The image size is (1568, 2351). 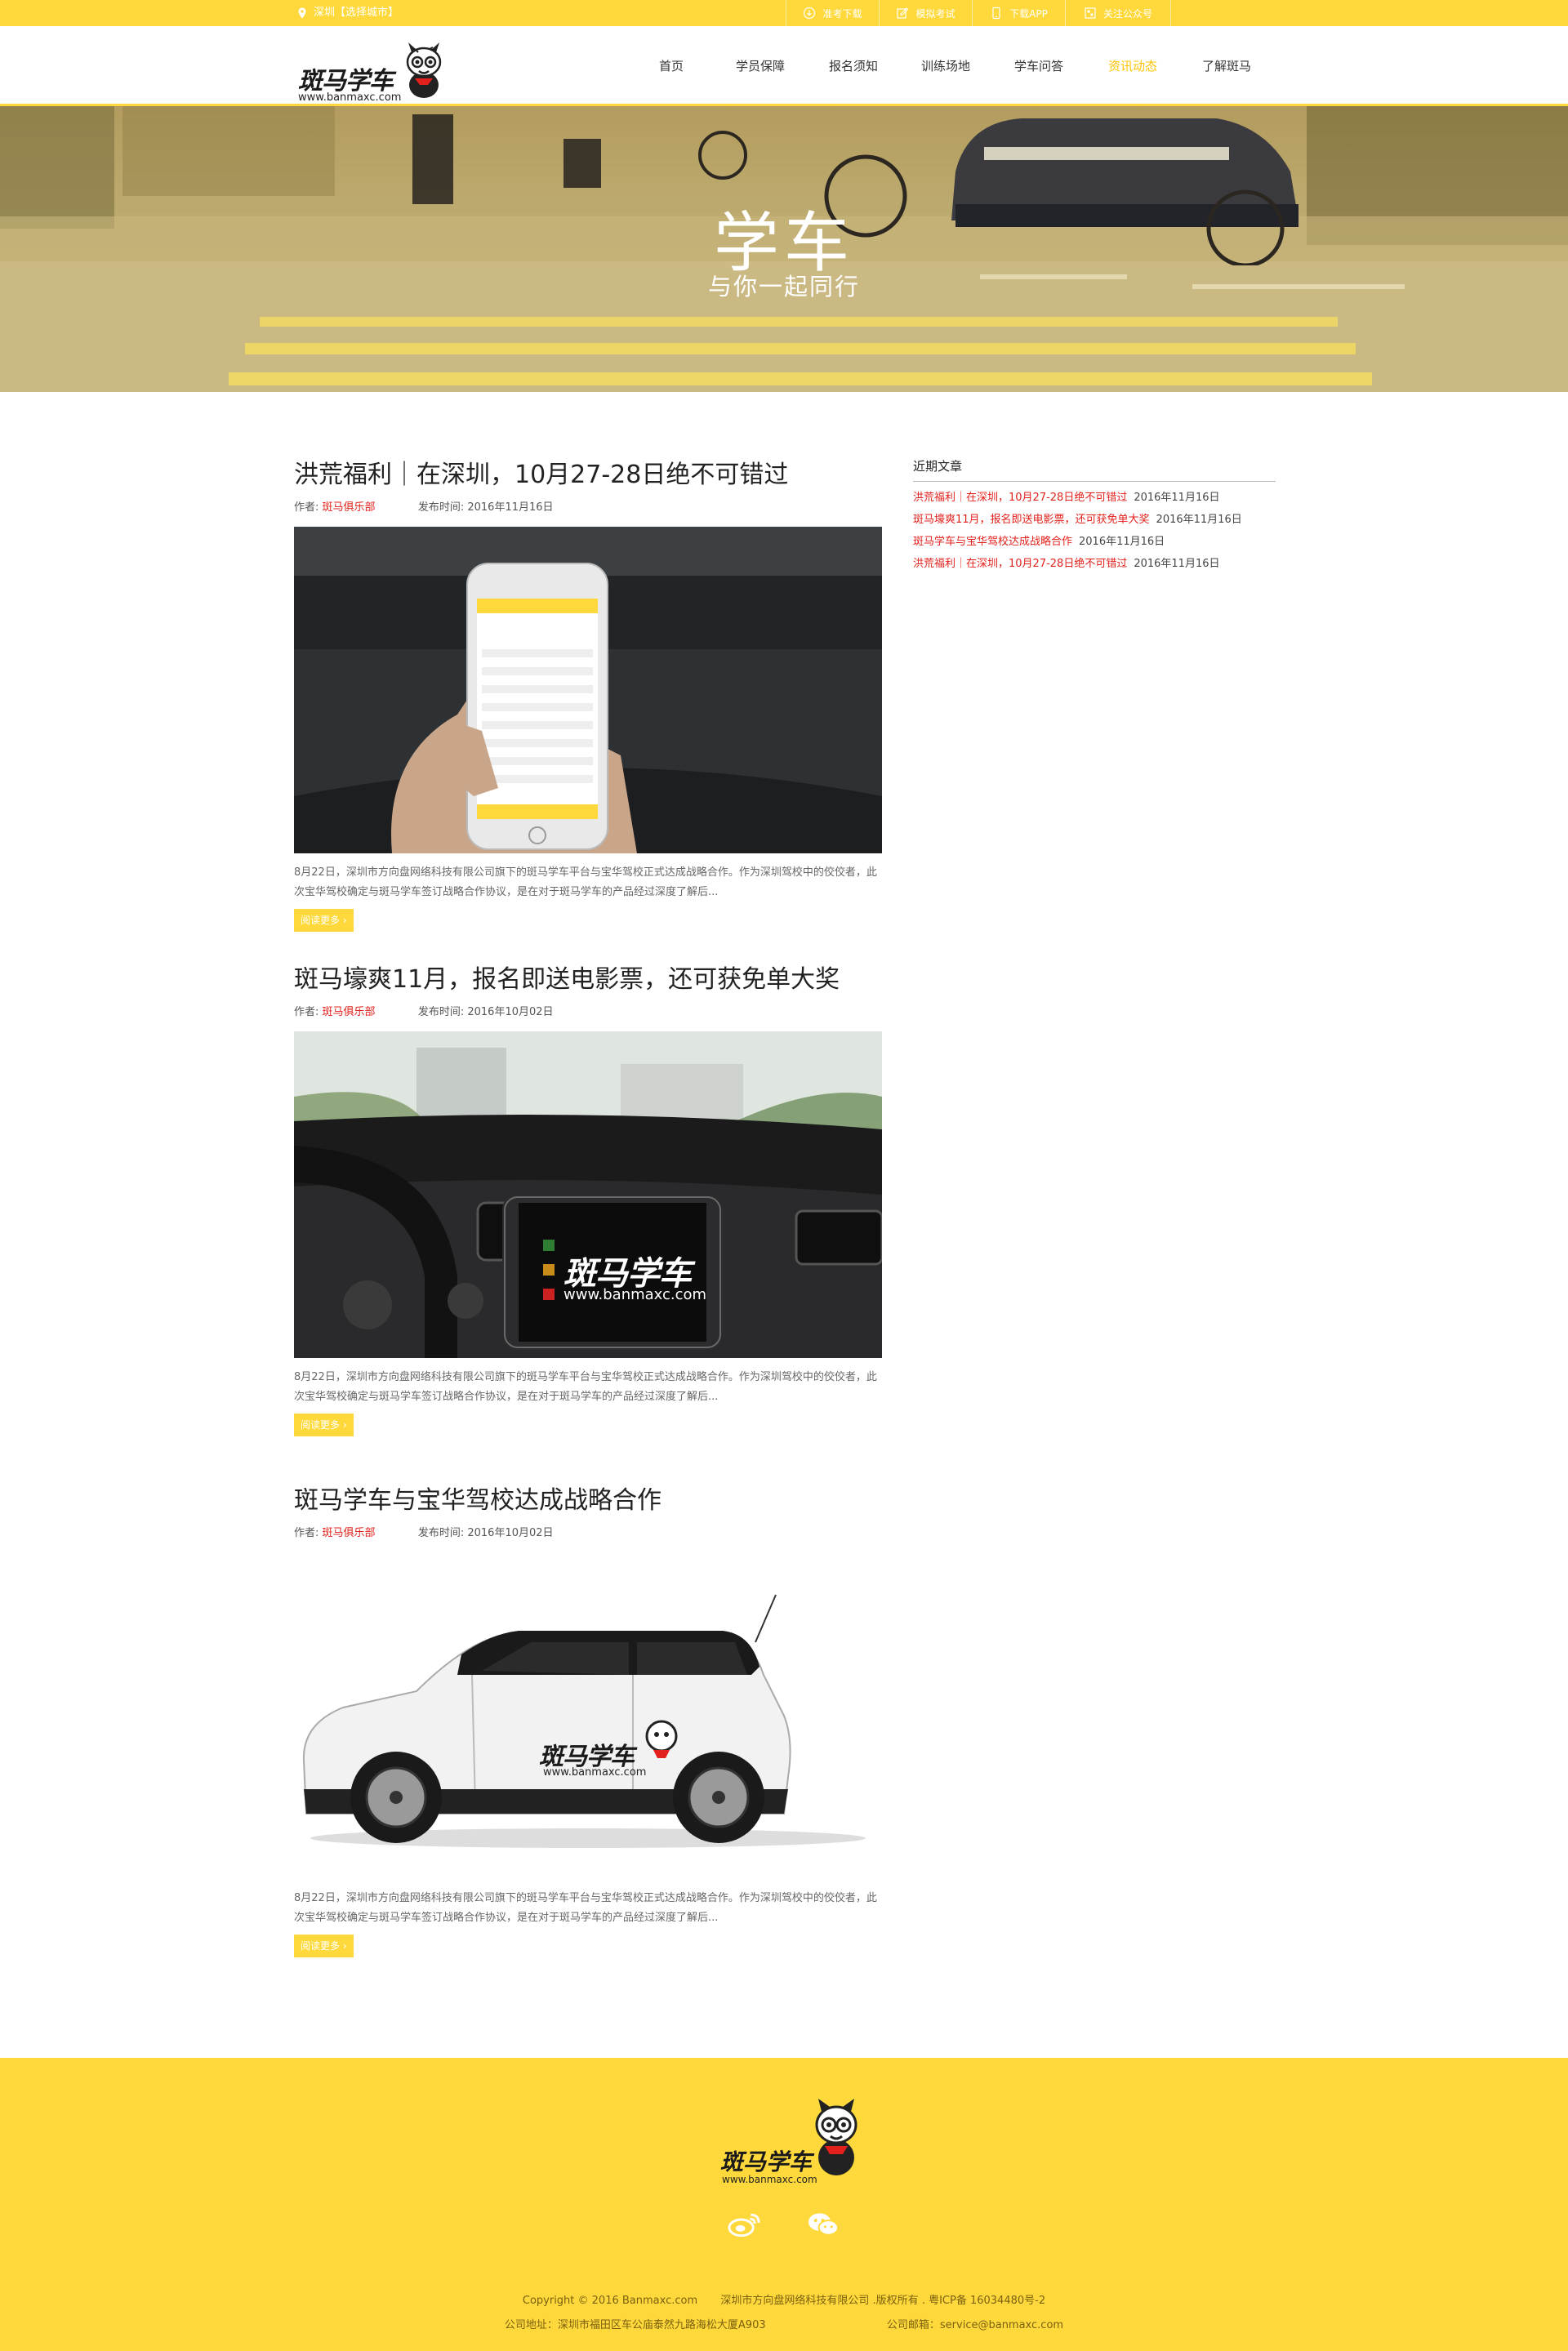 I want to click on article-image, so click(x=588, y=690).